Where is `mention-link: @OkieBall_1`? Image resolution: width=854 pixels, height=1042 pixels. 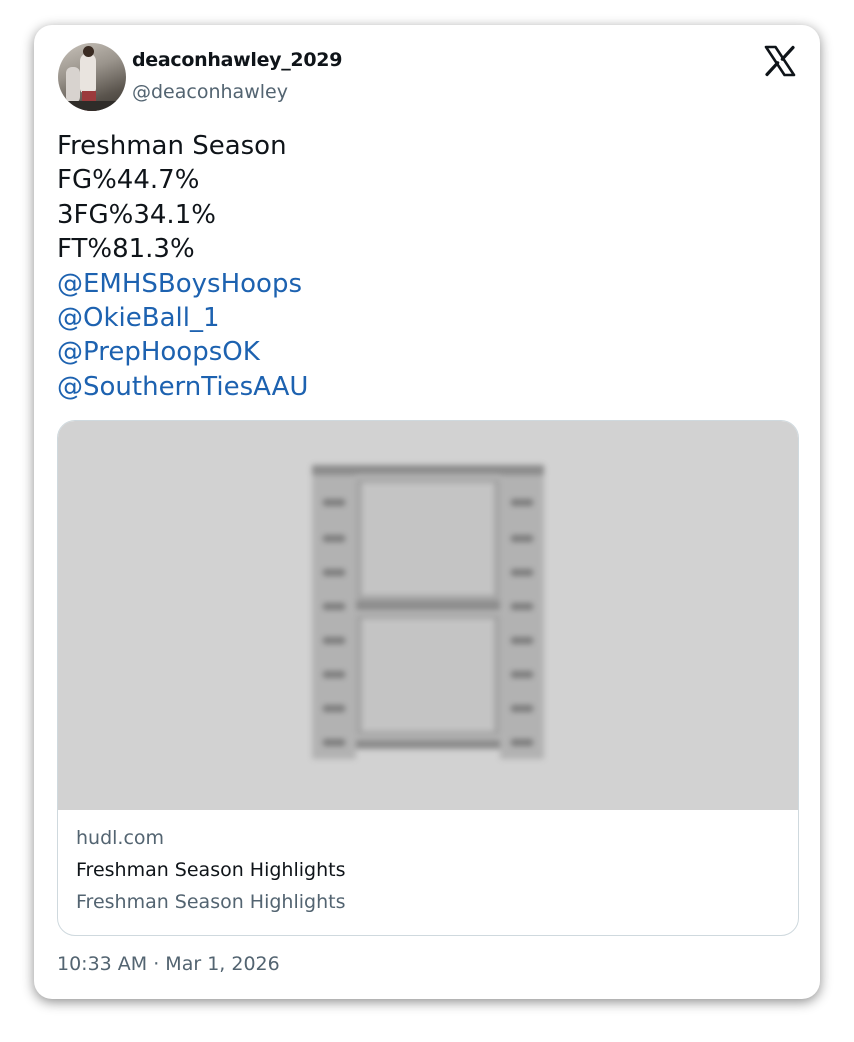 mention-link: @OkieBall_1 is located at coordinates (427, 318).